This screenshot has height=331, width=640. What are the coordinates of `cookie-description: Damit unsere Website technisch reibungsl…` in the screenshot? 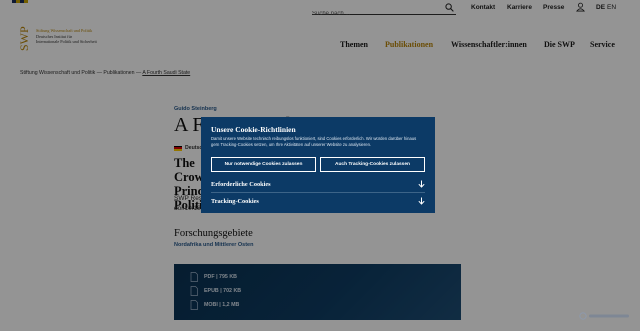 It's located at (314, 141).